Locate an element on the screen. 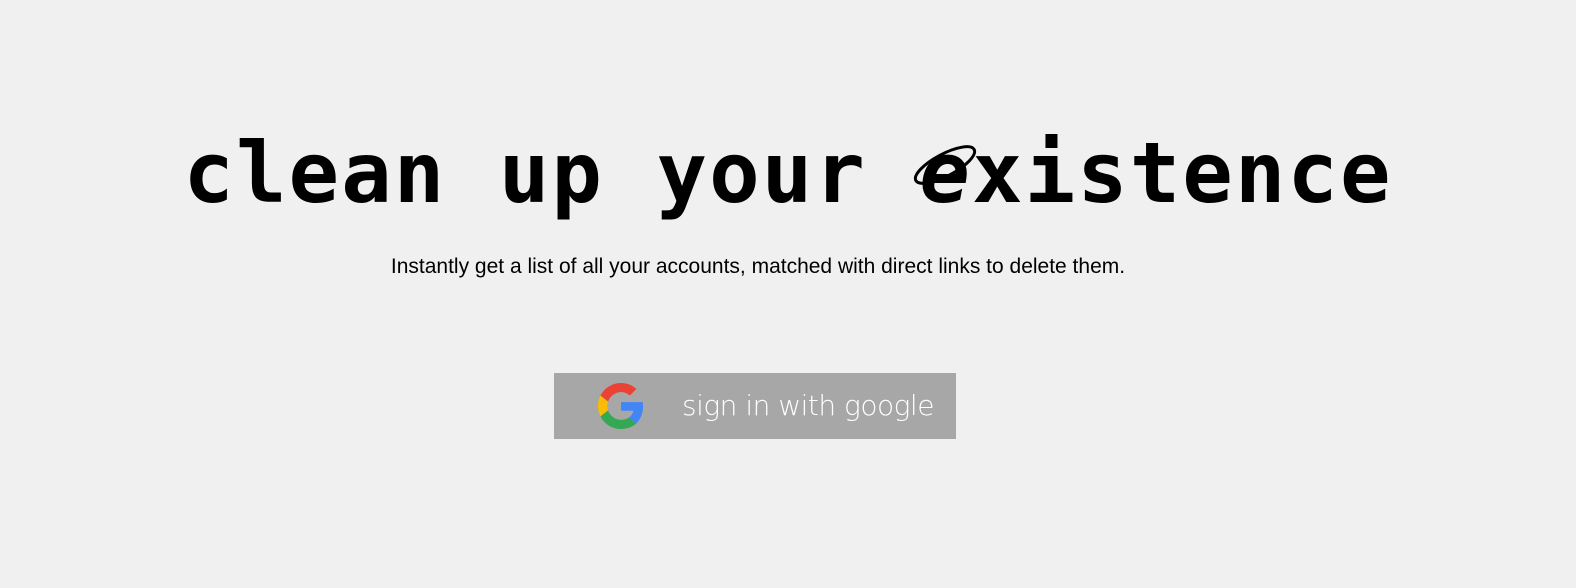 The width and height of the screenshot is (1576, 588). hero-title-e-letter: e is located at coordinates (945, 173).